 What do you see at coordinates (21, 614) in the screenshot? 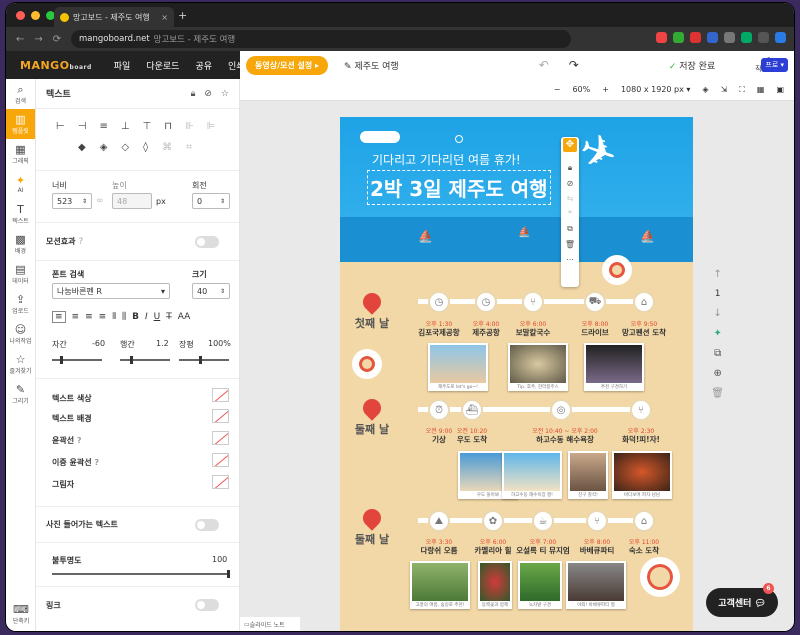
I see `nav-shortcuts: ⌨ 단축키` at bounding box center [21, 614].